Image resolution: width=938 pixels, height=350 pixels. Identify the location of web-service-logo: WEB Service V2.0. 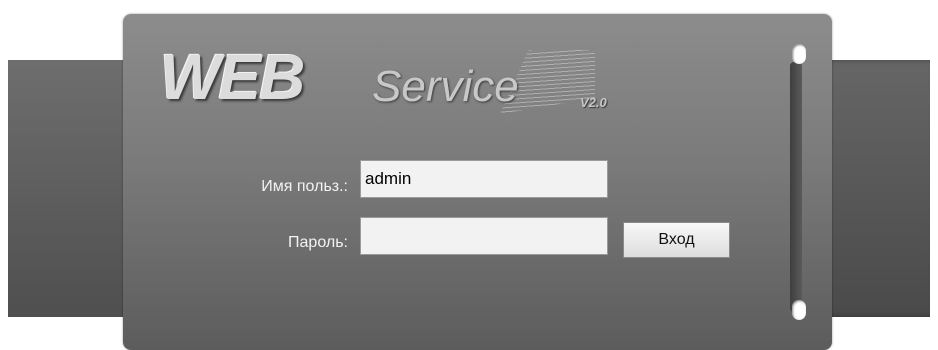
(400, 85).